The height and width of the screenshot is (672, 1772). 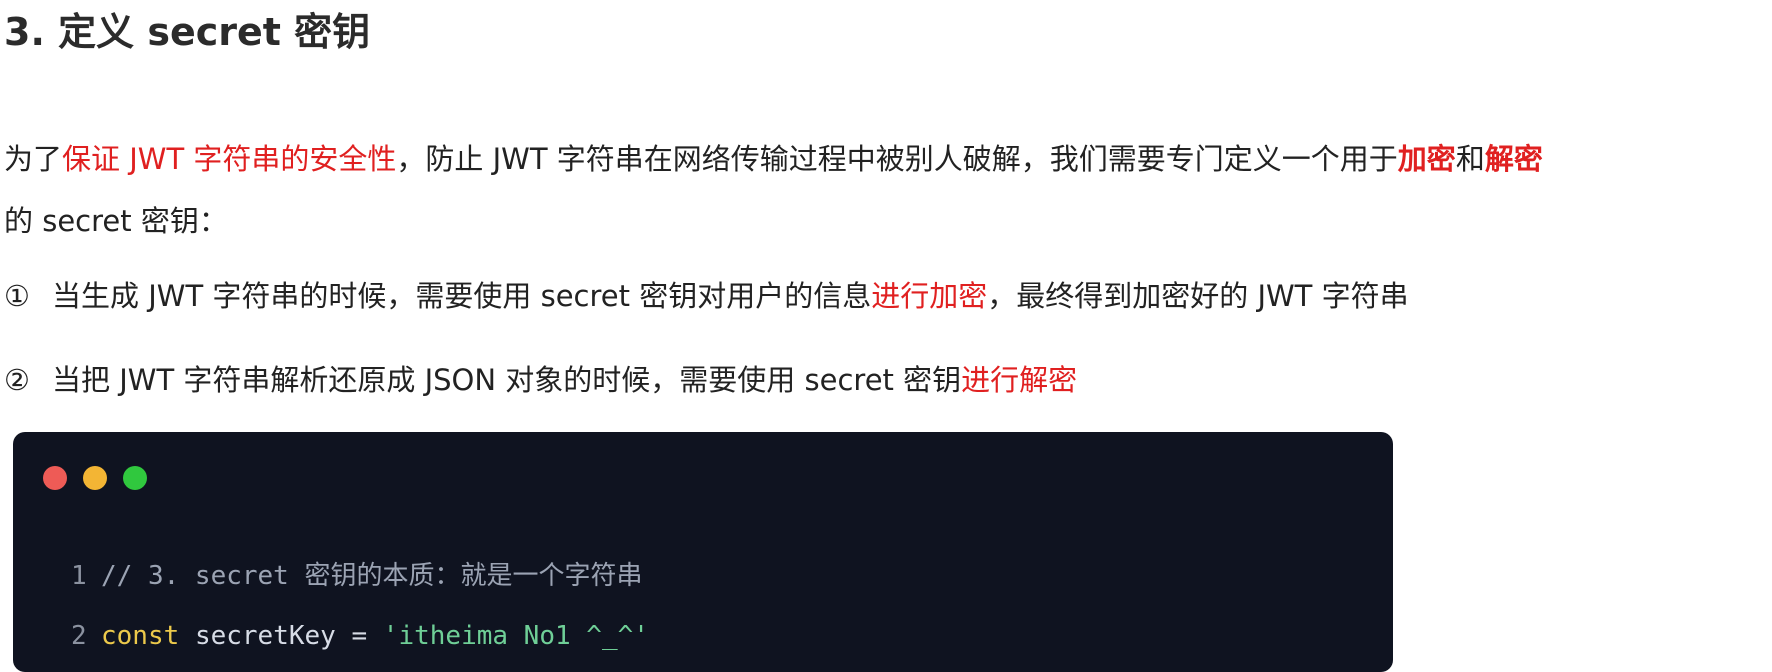 What do you see at coordinates (135, 478) in the screenshot?
I see `maximize-dot-icon` at bounding box center [135, 478].